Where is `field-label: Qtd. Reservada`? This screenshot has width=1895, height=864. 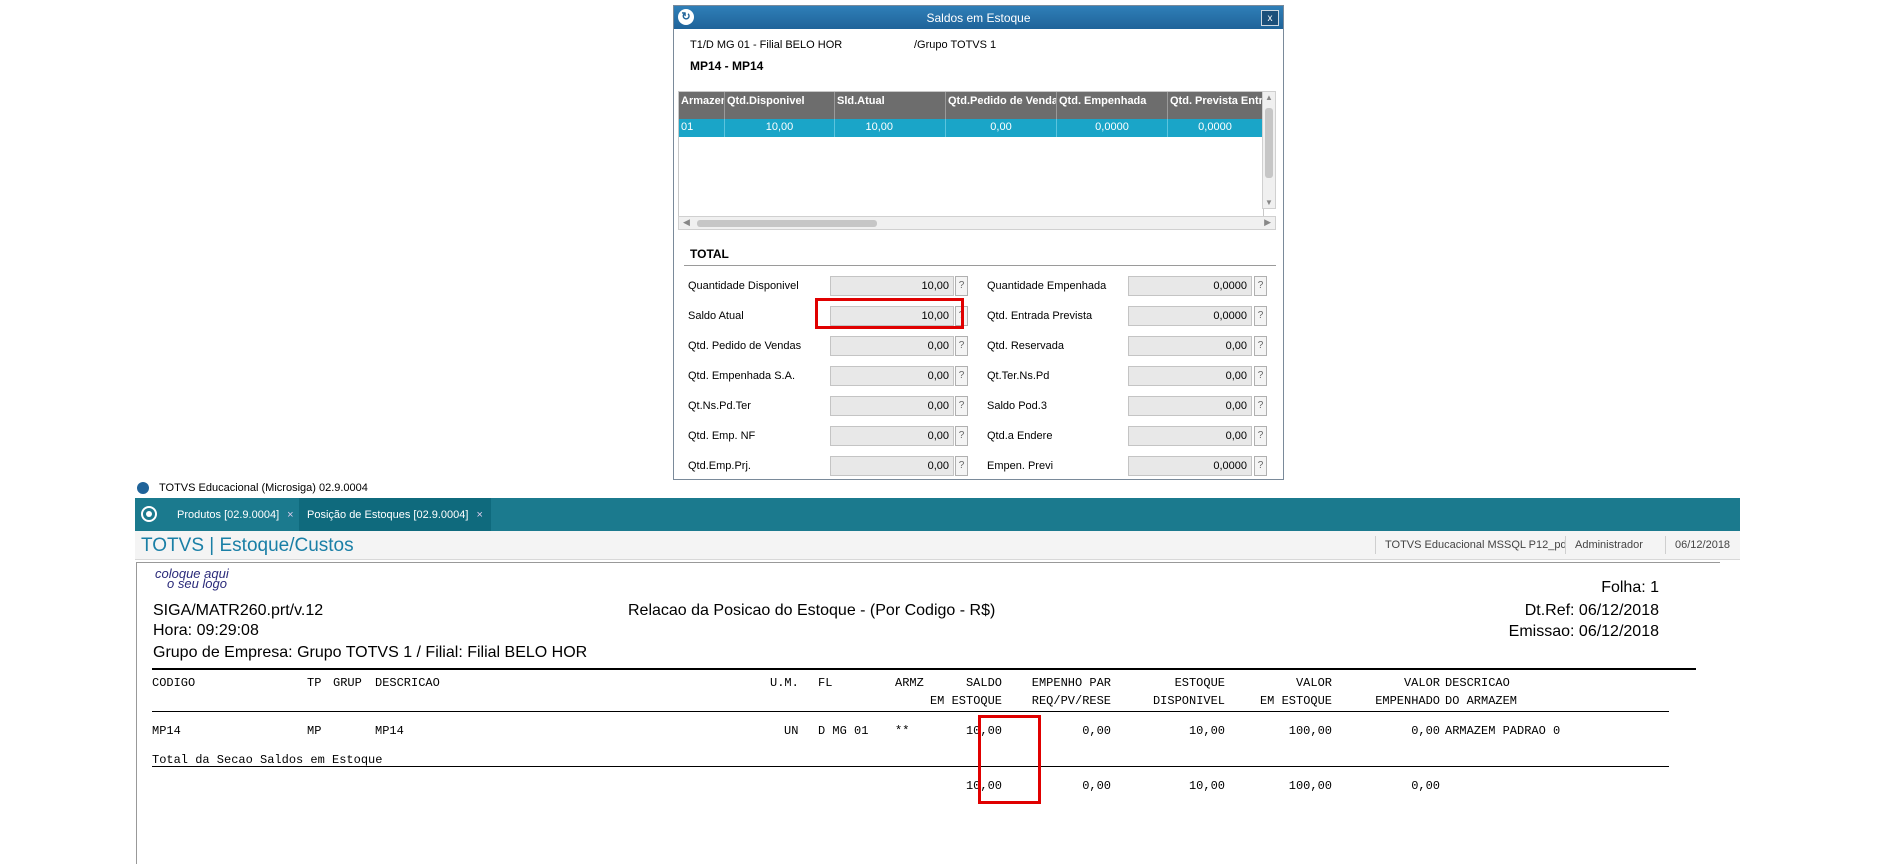
field-label: Qtd. Reservada is located at coordinates (1026, 346).